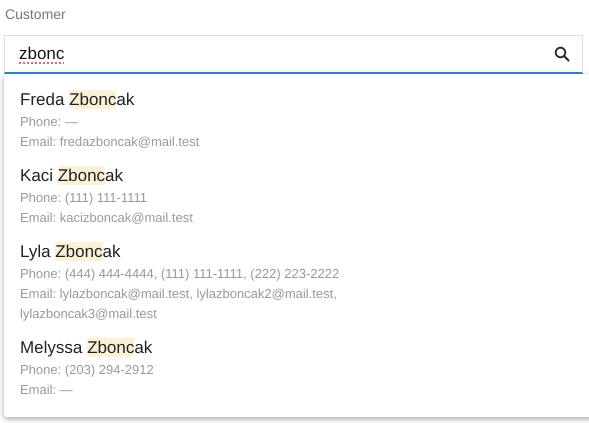 The image size is (589, 423). I want to click on field-label: Customer, so click(35, 14).